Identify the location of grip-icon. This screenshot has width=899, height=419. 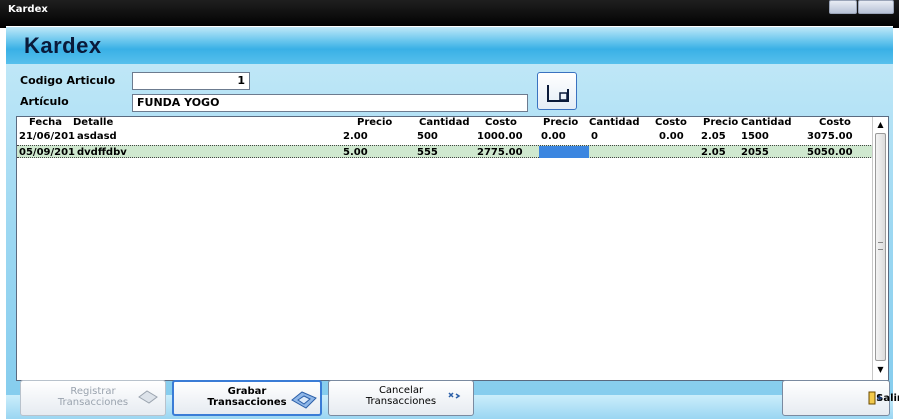
(880, 246).